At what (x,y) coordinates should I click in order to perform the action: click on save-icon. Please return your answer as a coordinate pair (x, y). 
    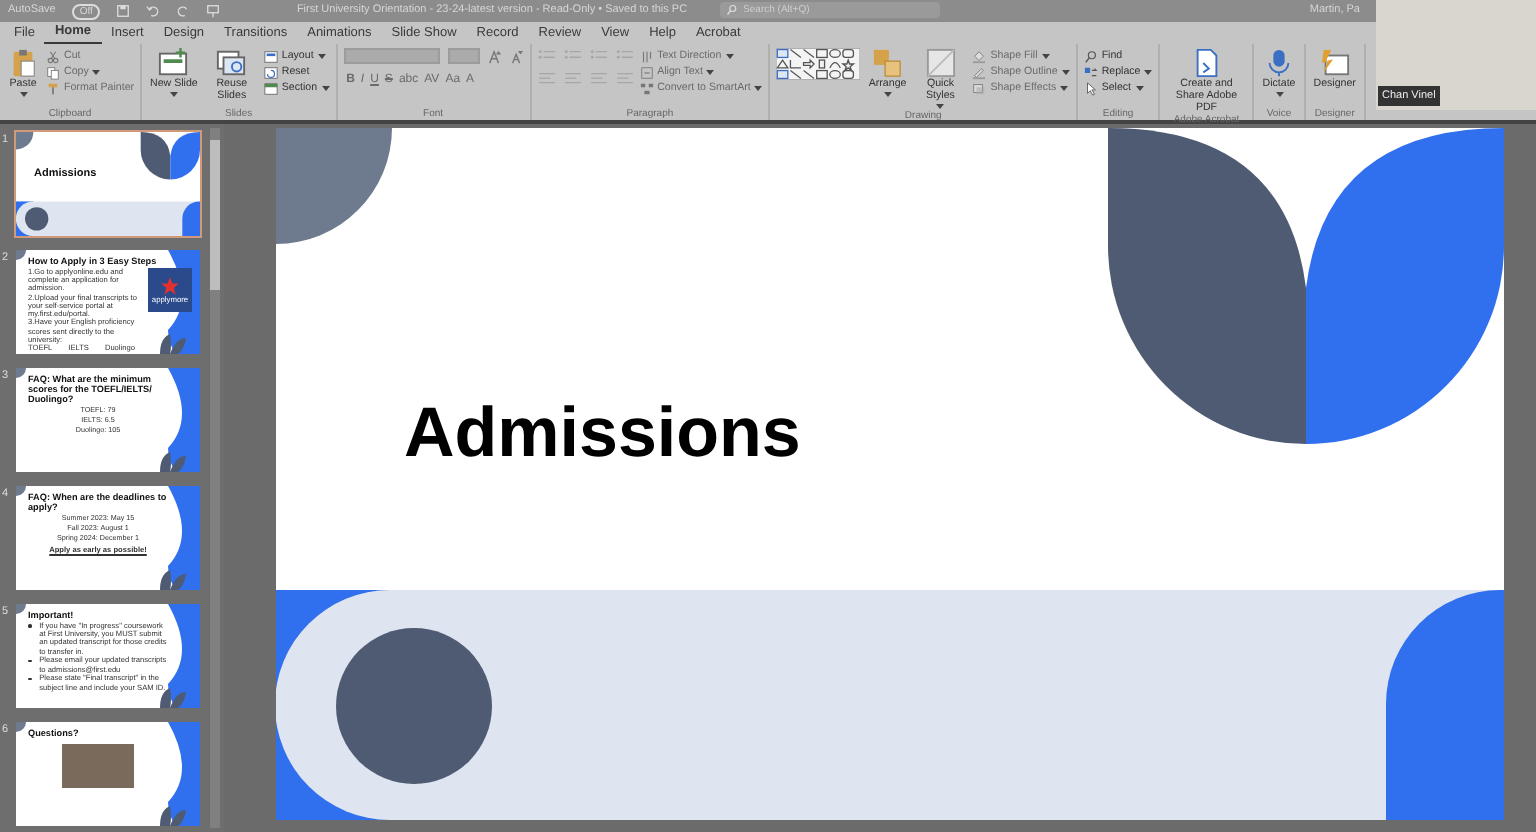
    Looking at the image, I should click on (123, 11).